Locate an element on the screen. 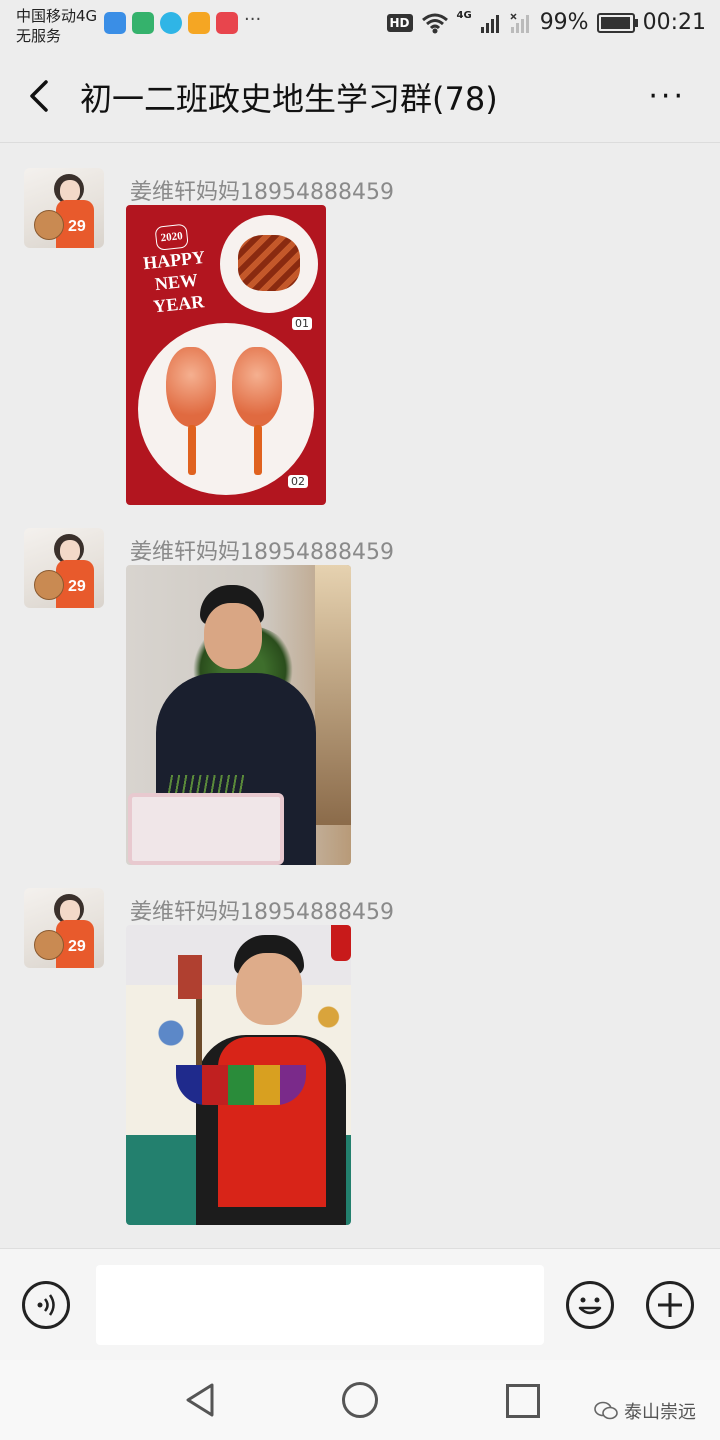 The height and width of the screenshot is (1440, 720). message-input is located at coordinates (320, 1305).